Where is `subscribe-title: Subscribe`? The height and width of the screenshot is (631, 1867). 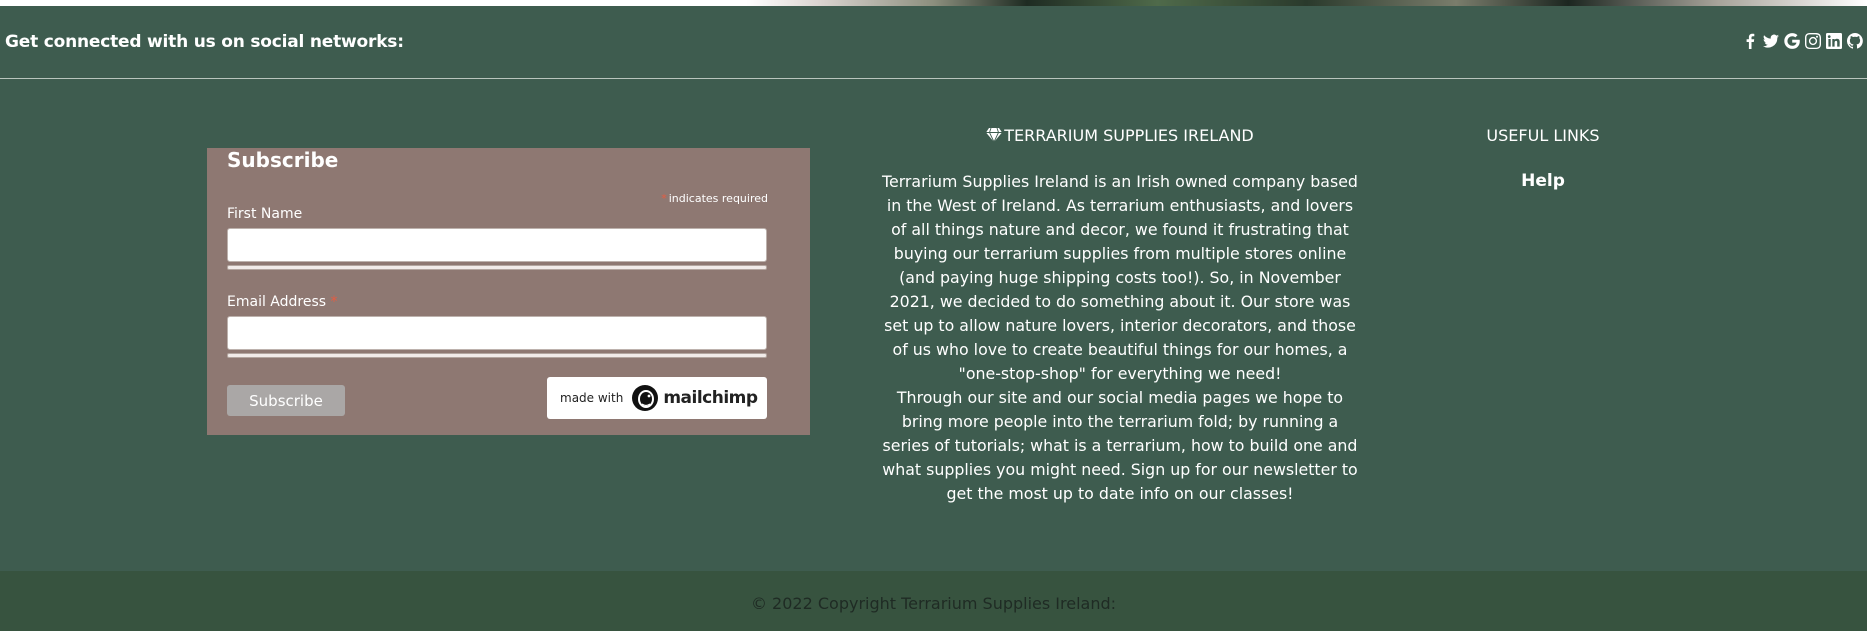
subscribe-title: Subscribe is located at coordinates (283, 160).